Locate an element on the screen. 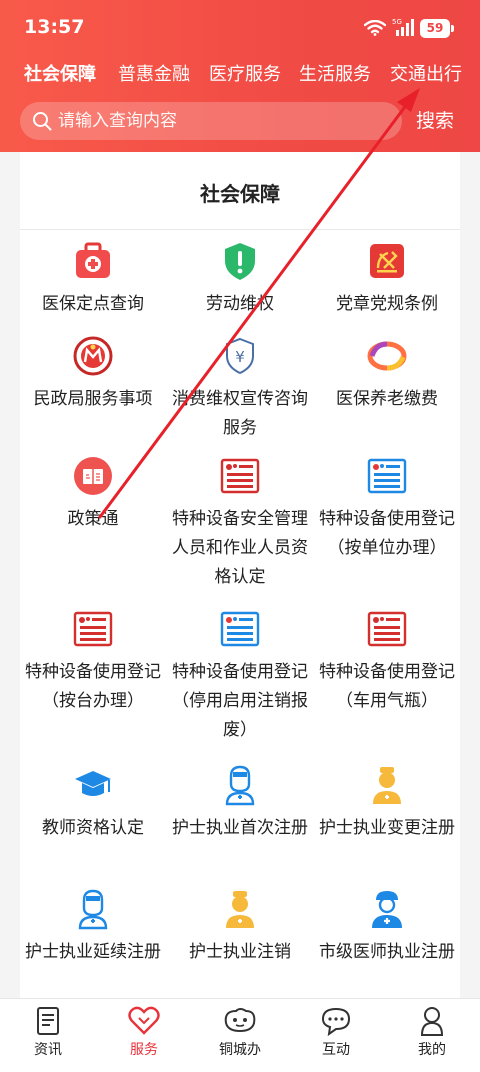 Image resolution: width=480 pixels, height=1072 pixels. search-button: 搜索 is located at coordinates (435, 119).